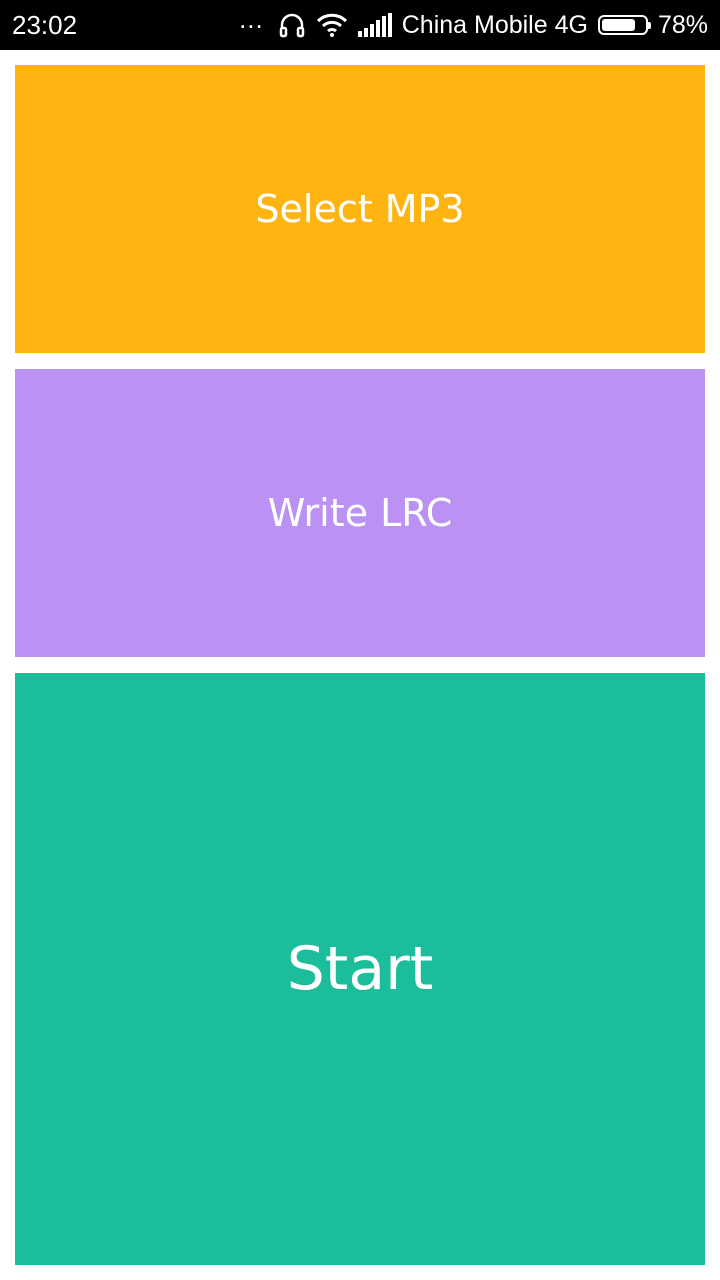  Describe the element at coordinates (374, 25) in the screenshot. I see `signal-icon` at that location.